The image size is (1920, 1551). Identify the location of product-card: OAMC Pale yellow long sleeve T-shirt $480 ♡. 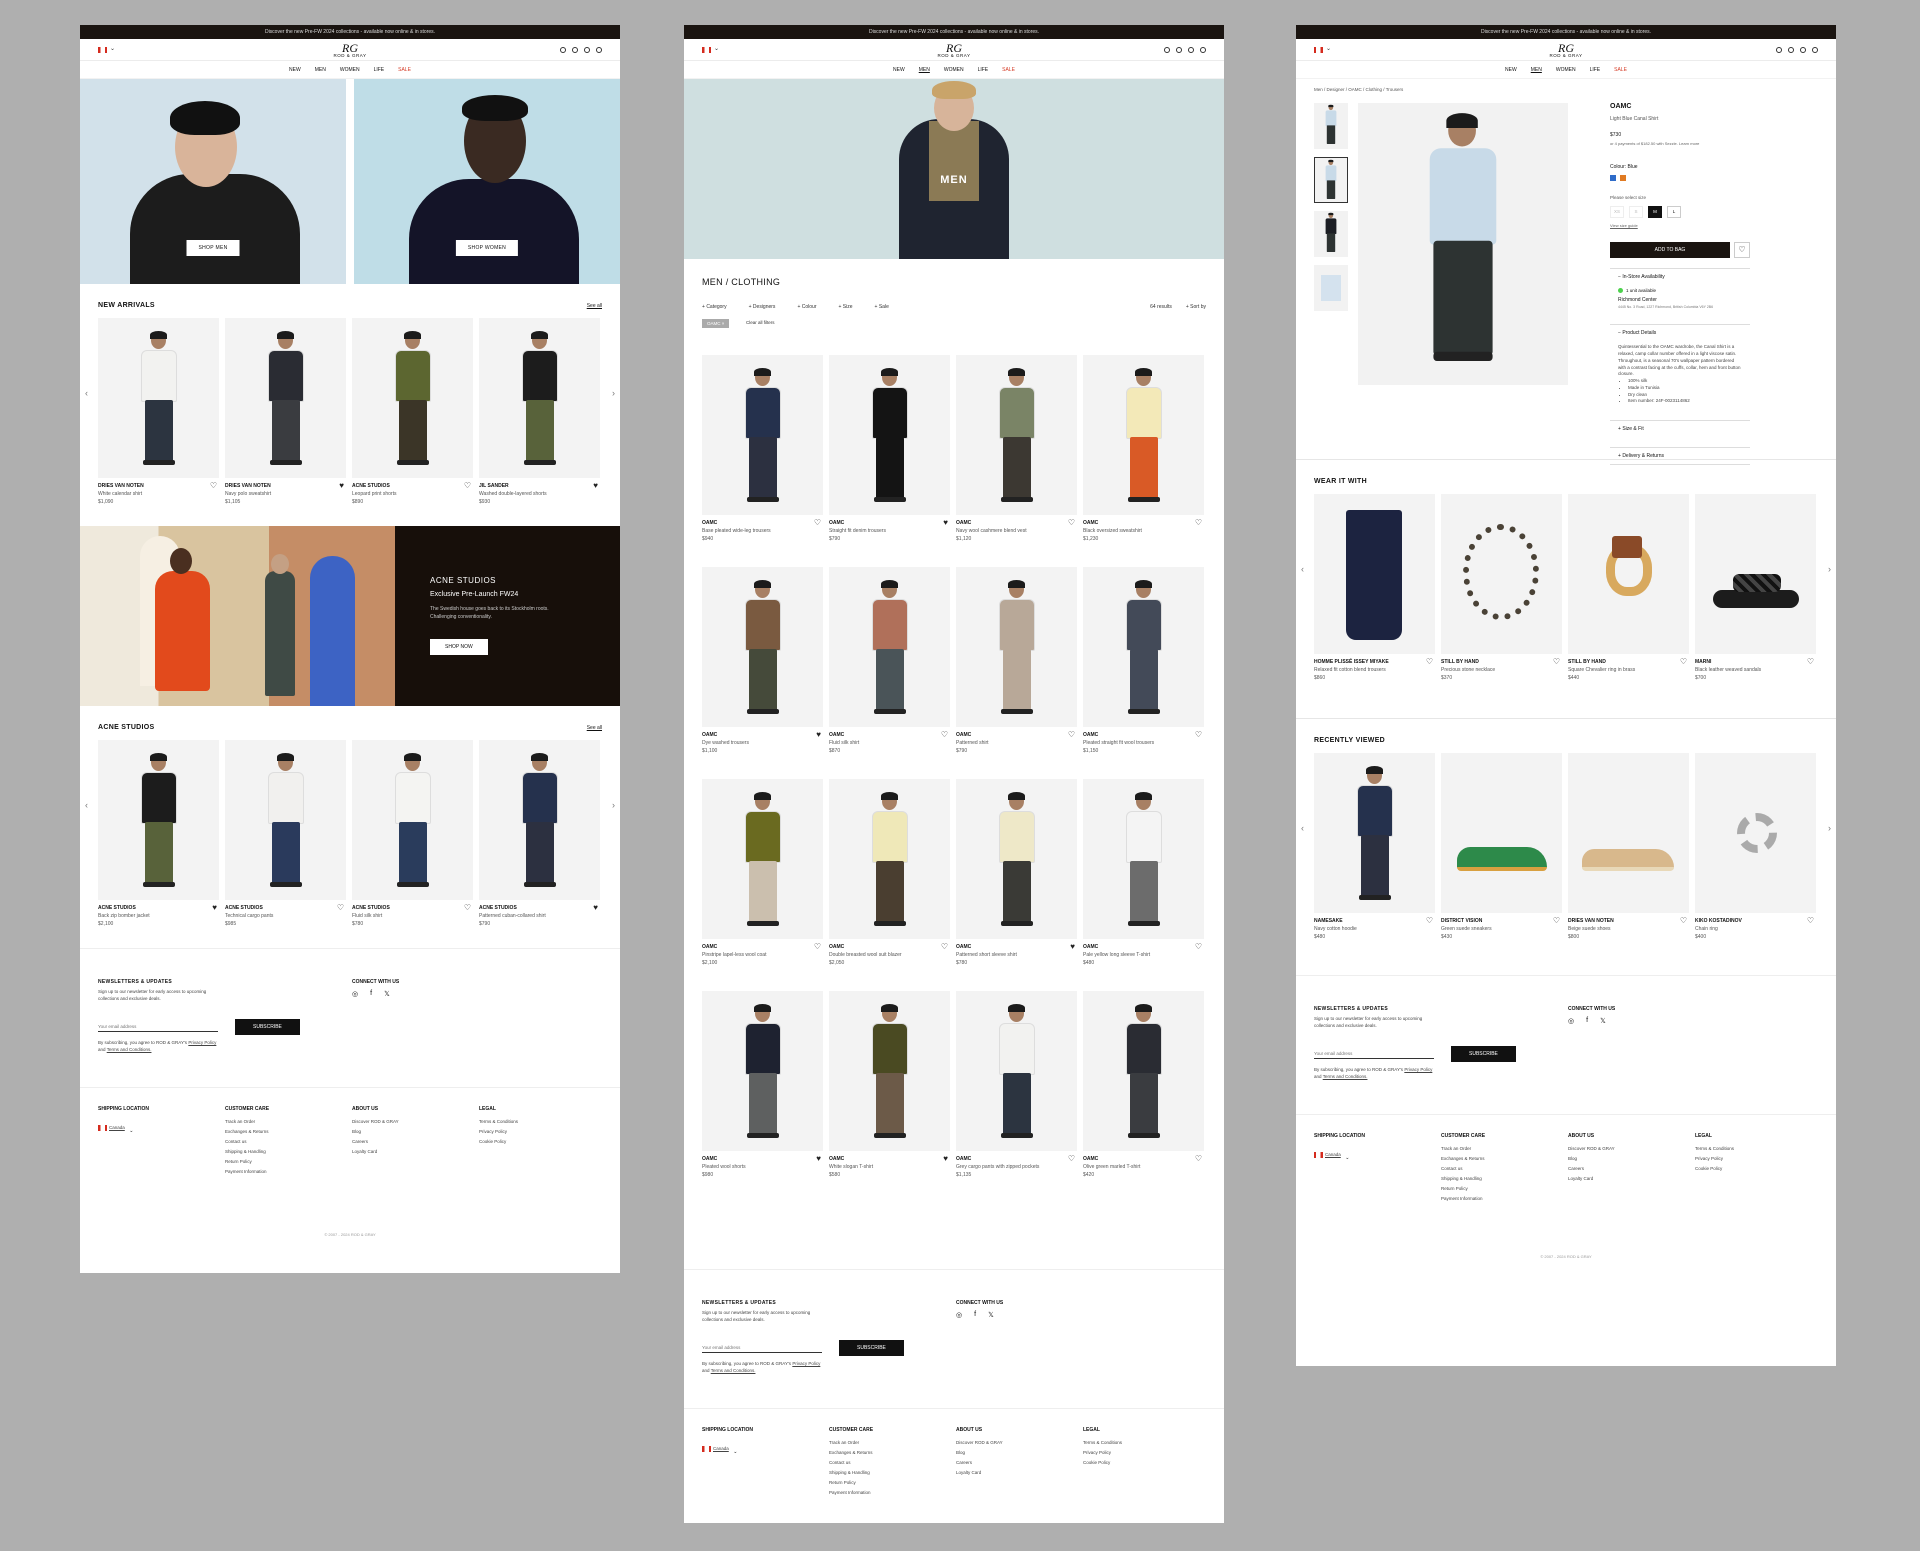
(1143, 883).